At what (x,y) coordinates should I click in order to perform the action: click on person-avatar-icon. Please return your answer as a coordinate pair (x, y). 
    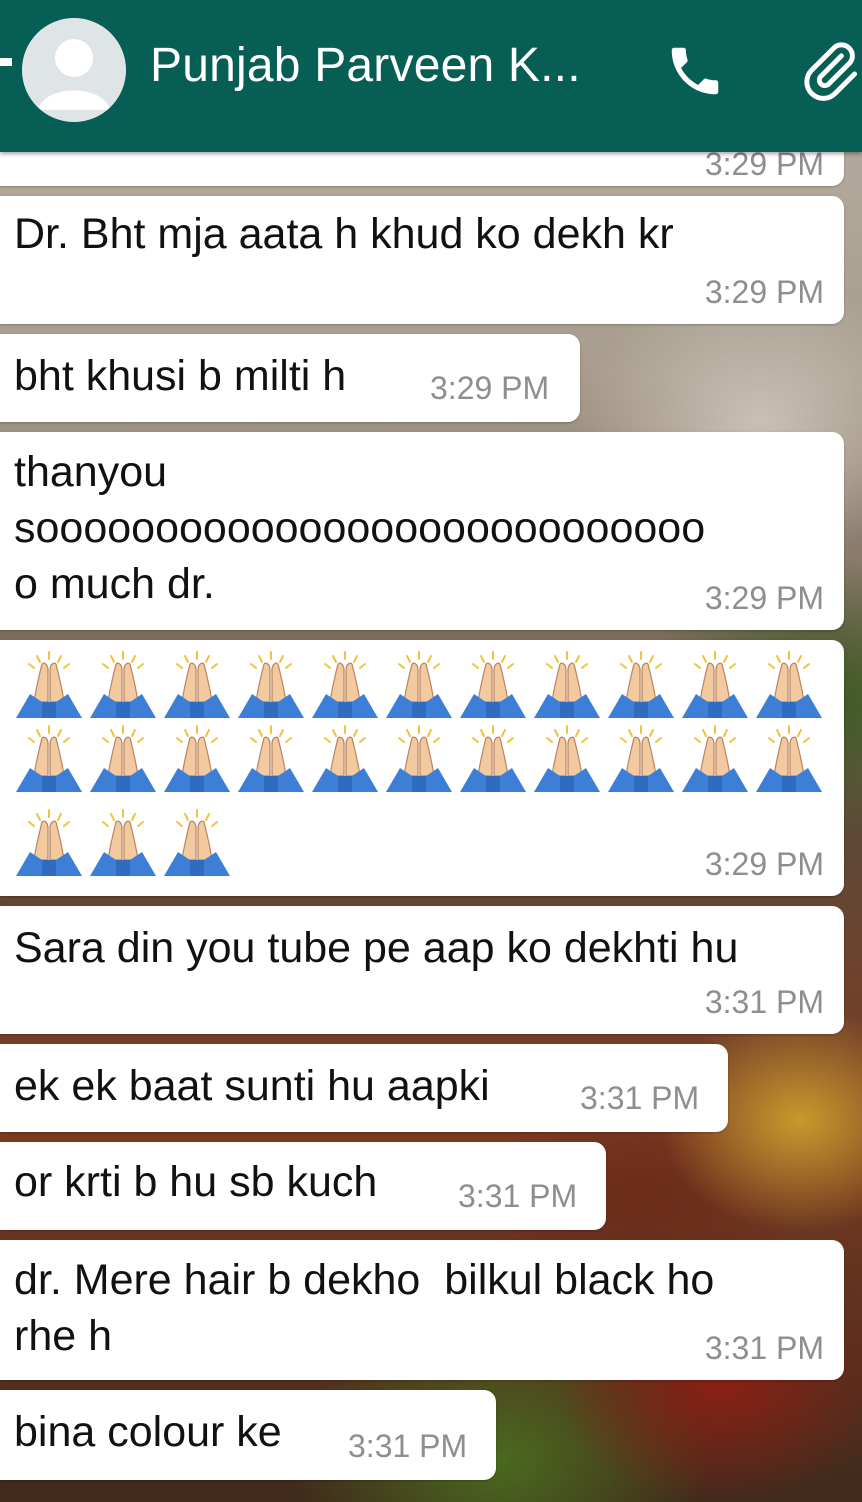
    Looking at the image, I should click on (74, 70).